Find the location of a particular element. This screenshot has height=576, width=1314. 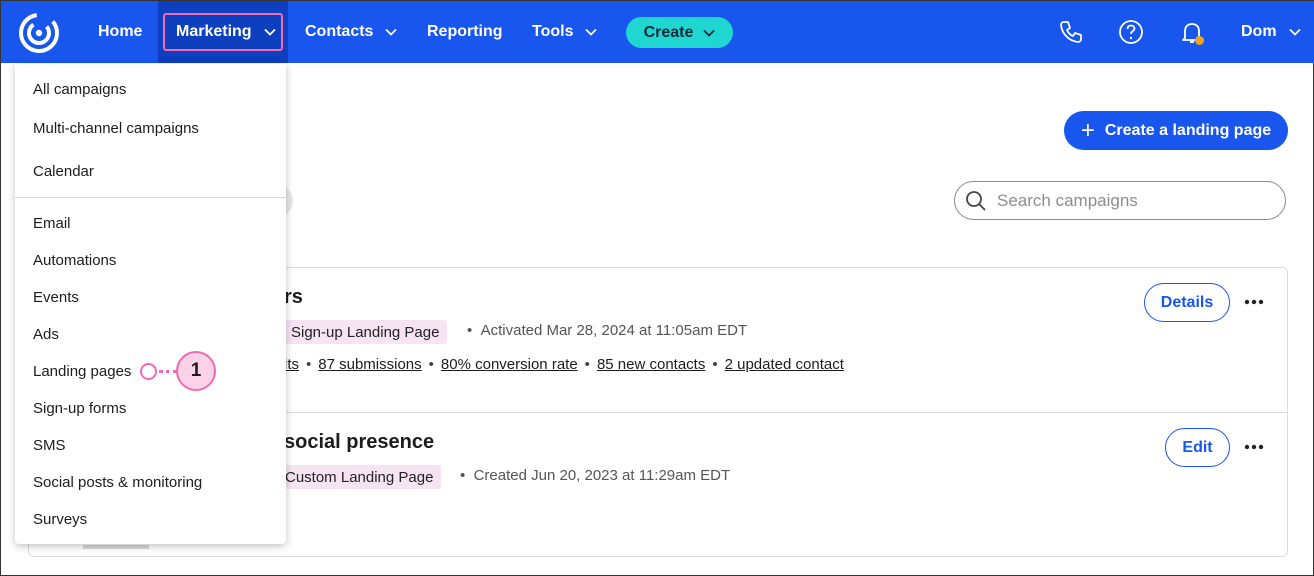

menu-item-sign-up-forms: Sign-up forms is located at coordinates (79, 408).